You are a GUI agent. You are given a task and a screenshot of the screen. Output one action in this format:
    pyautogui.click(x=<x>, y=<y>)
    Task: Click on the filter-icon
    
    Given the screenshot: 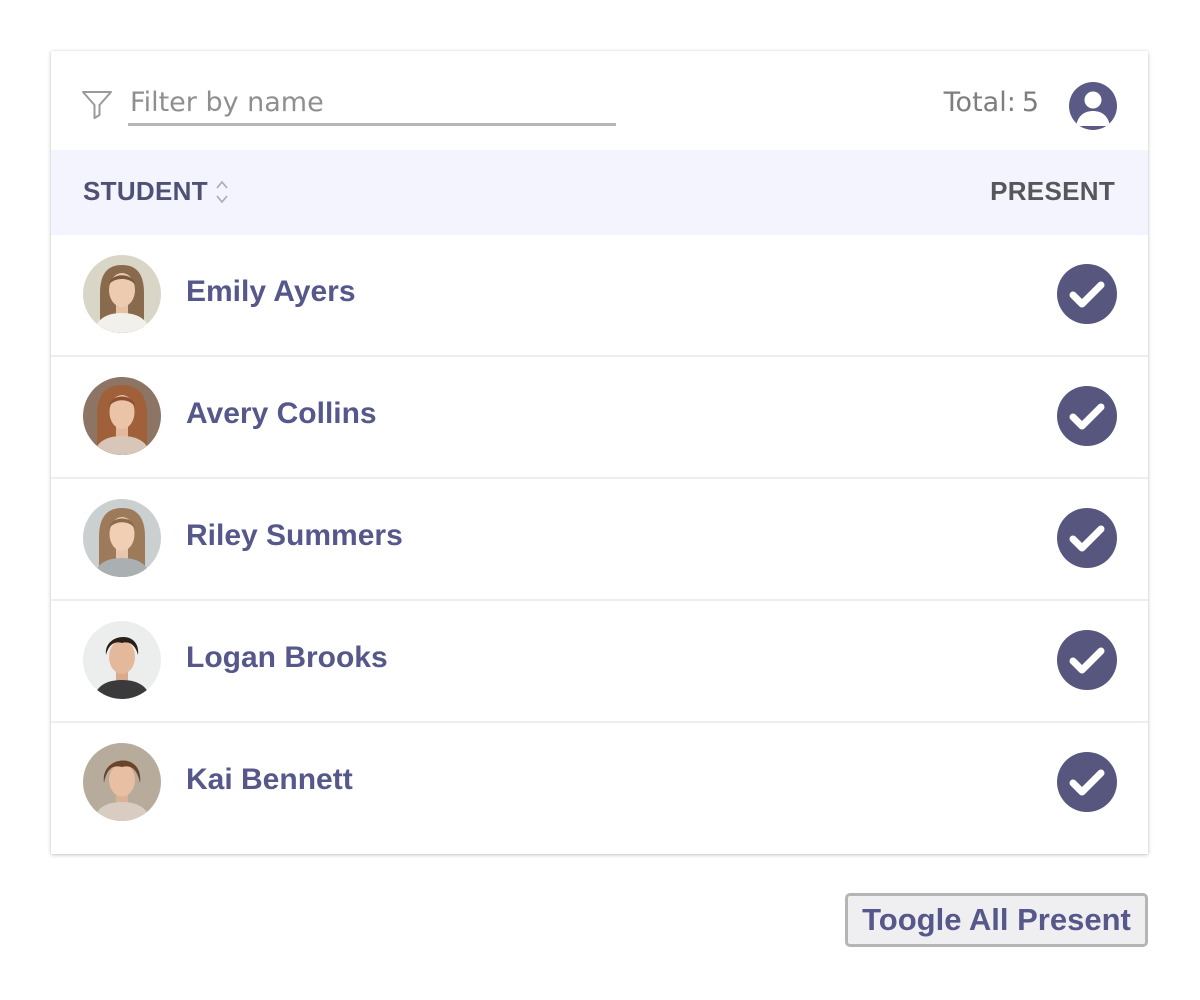 What is the action you would take?
    pyautogui.click(x=97, y=105)
    